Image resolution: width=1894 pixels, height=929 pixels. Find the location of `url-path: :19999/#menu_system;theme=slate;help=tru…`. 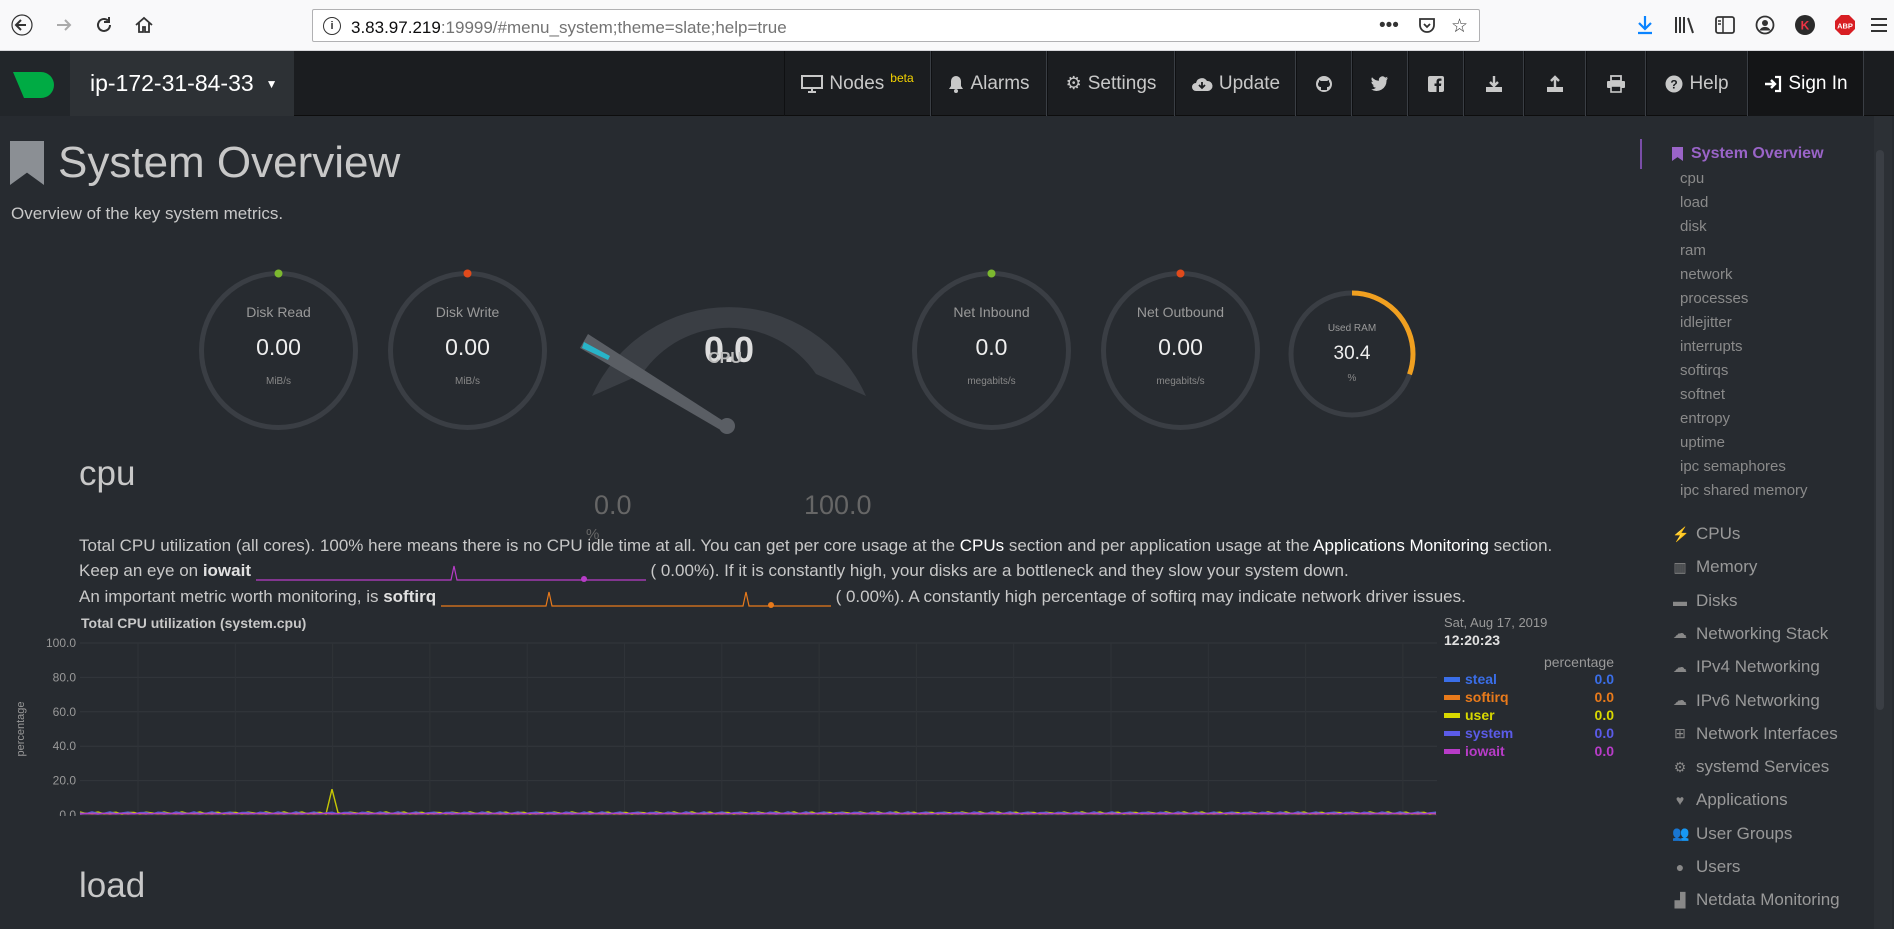

url-path: :19999/#menu_system;theme=slate;help=tru… is located at coordinates (613, 27).